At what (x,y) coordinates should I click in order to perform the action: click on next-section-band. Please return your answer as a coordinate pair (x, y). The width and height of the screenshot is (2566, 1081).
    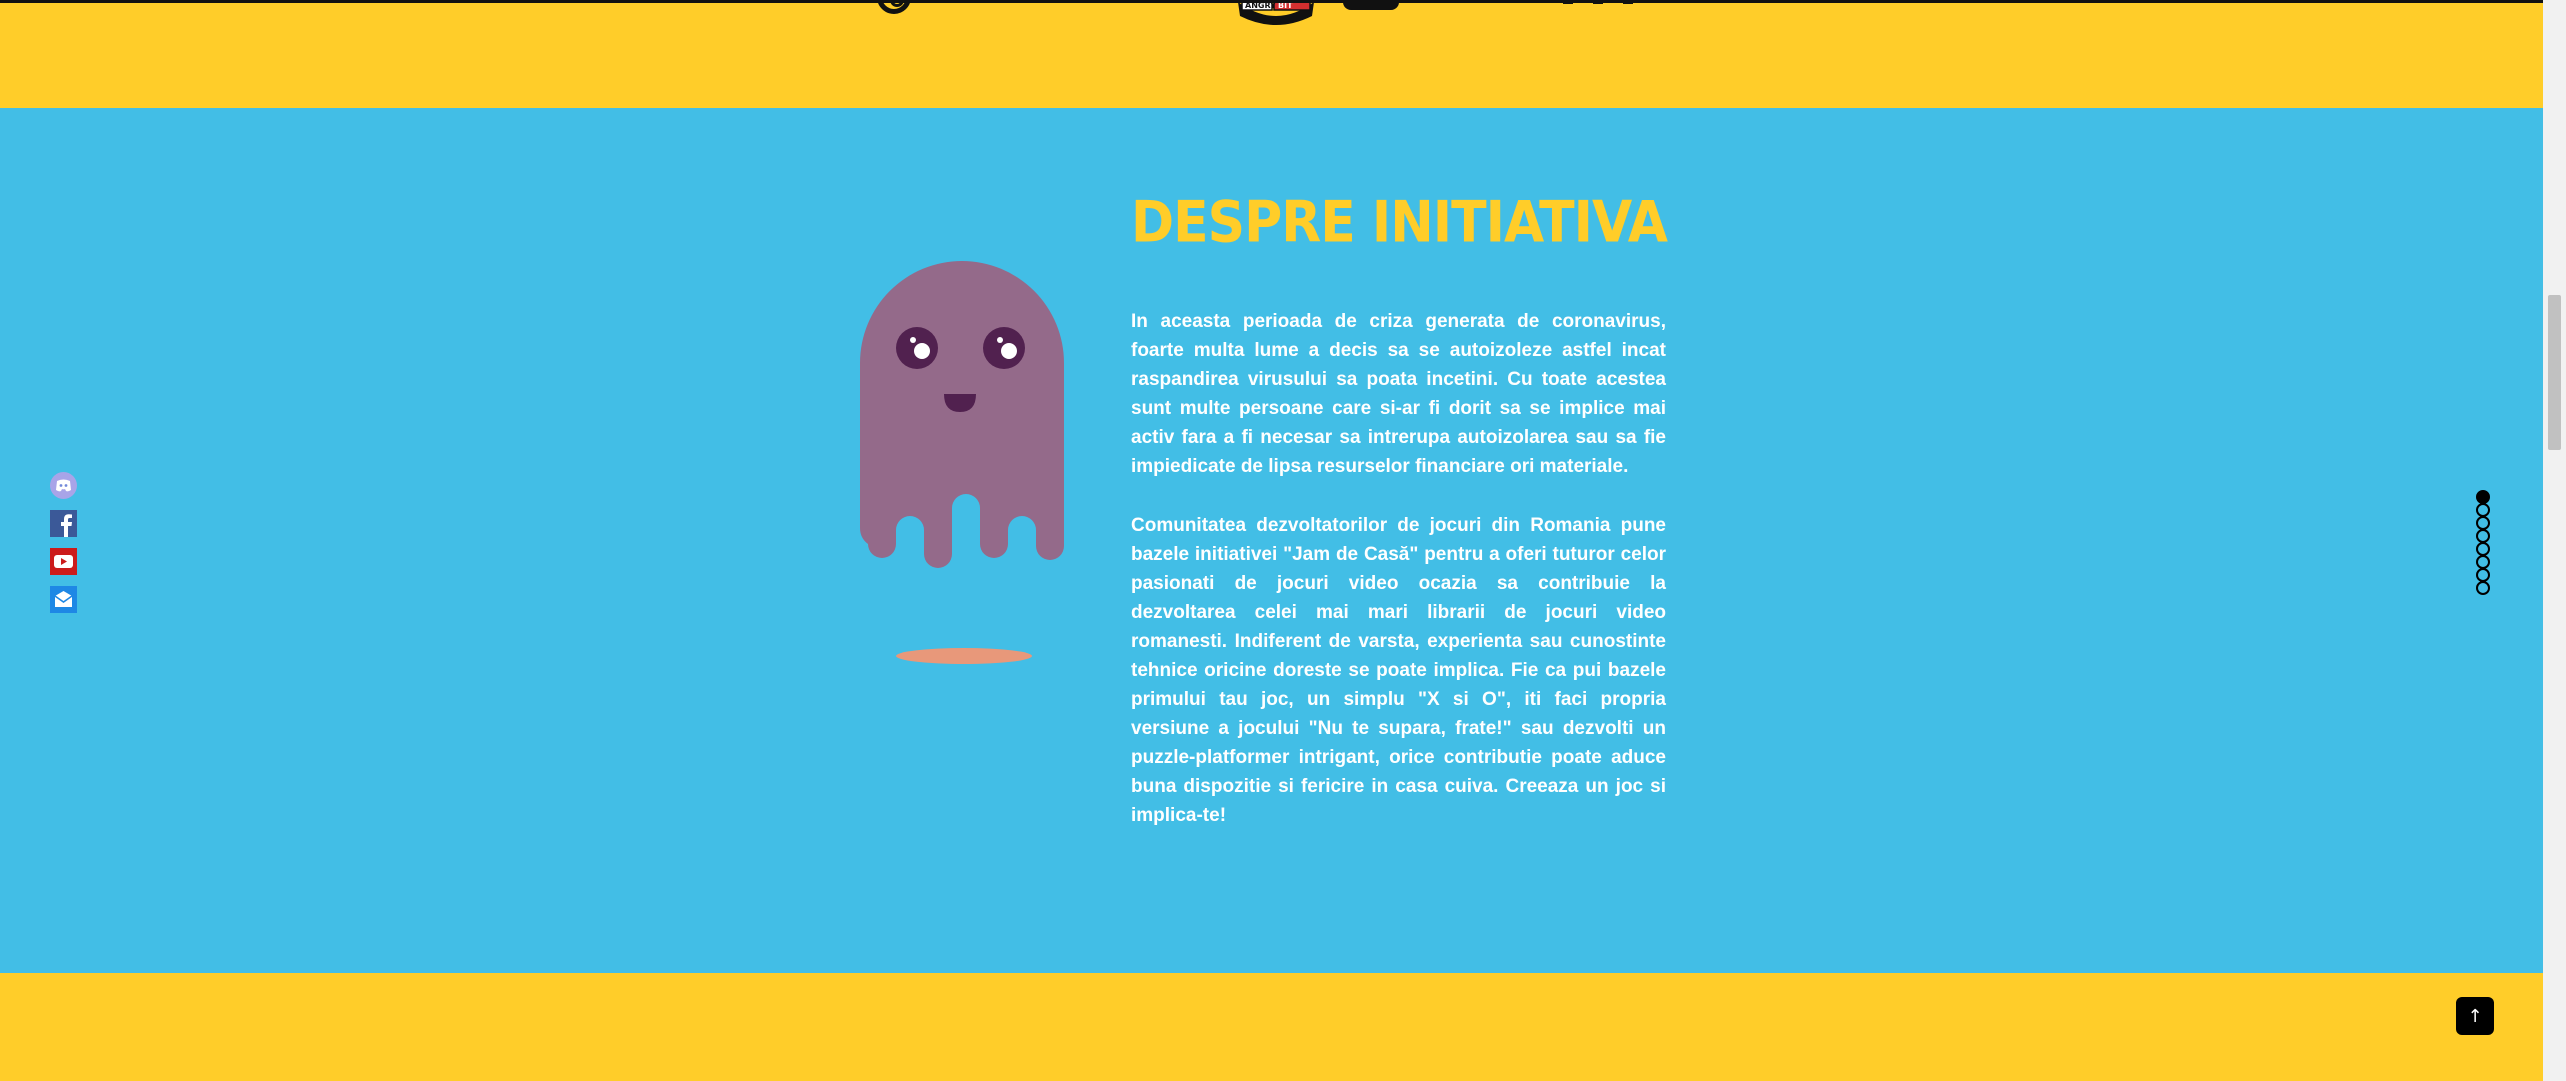
    Looking at the image, I should click on (1271, 1027).